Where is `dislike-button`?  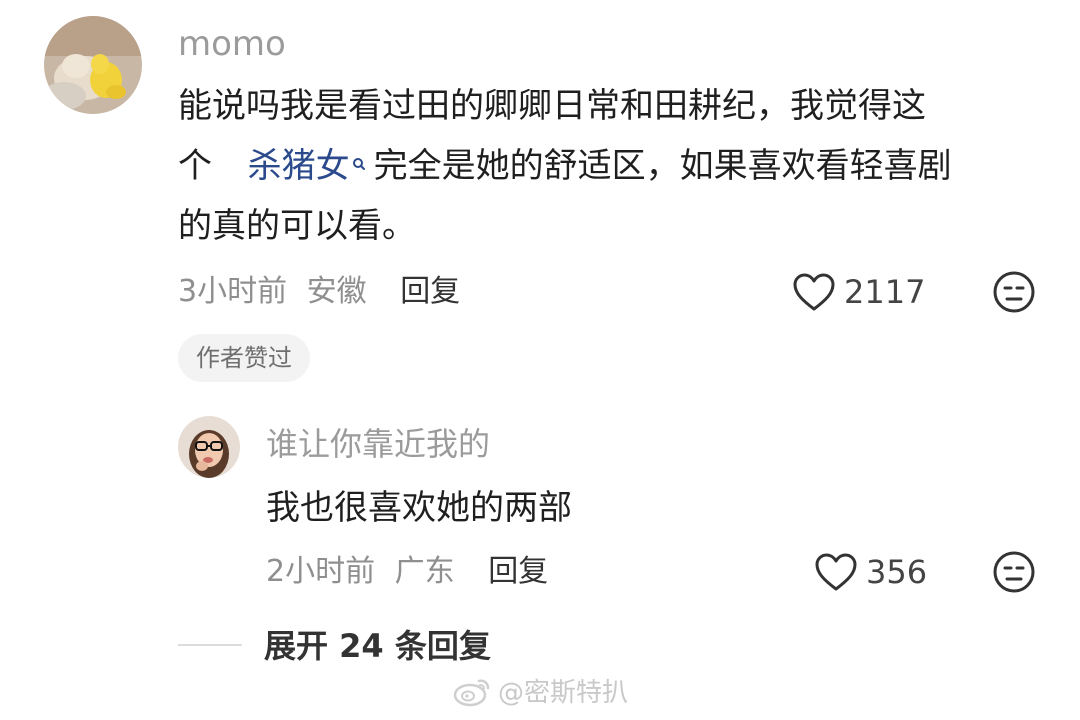 dislike-button is located at coordinates (1014, 292).